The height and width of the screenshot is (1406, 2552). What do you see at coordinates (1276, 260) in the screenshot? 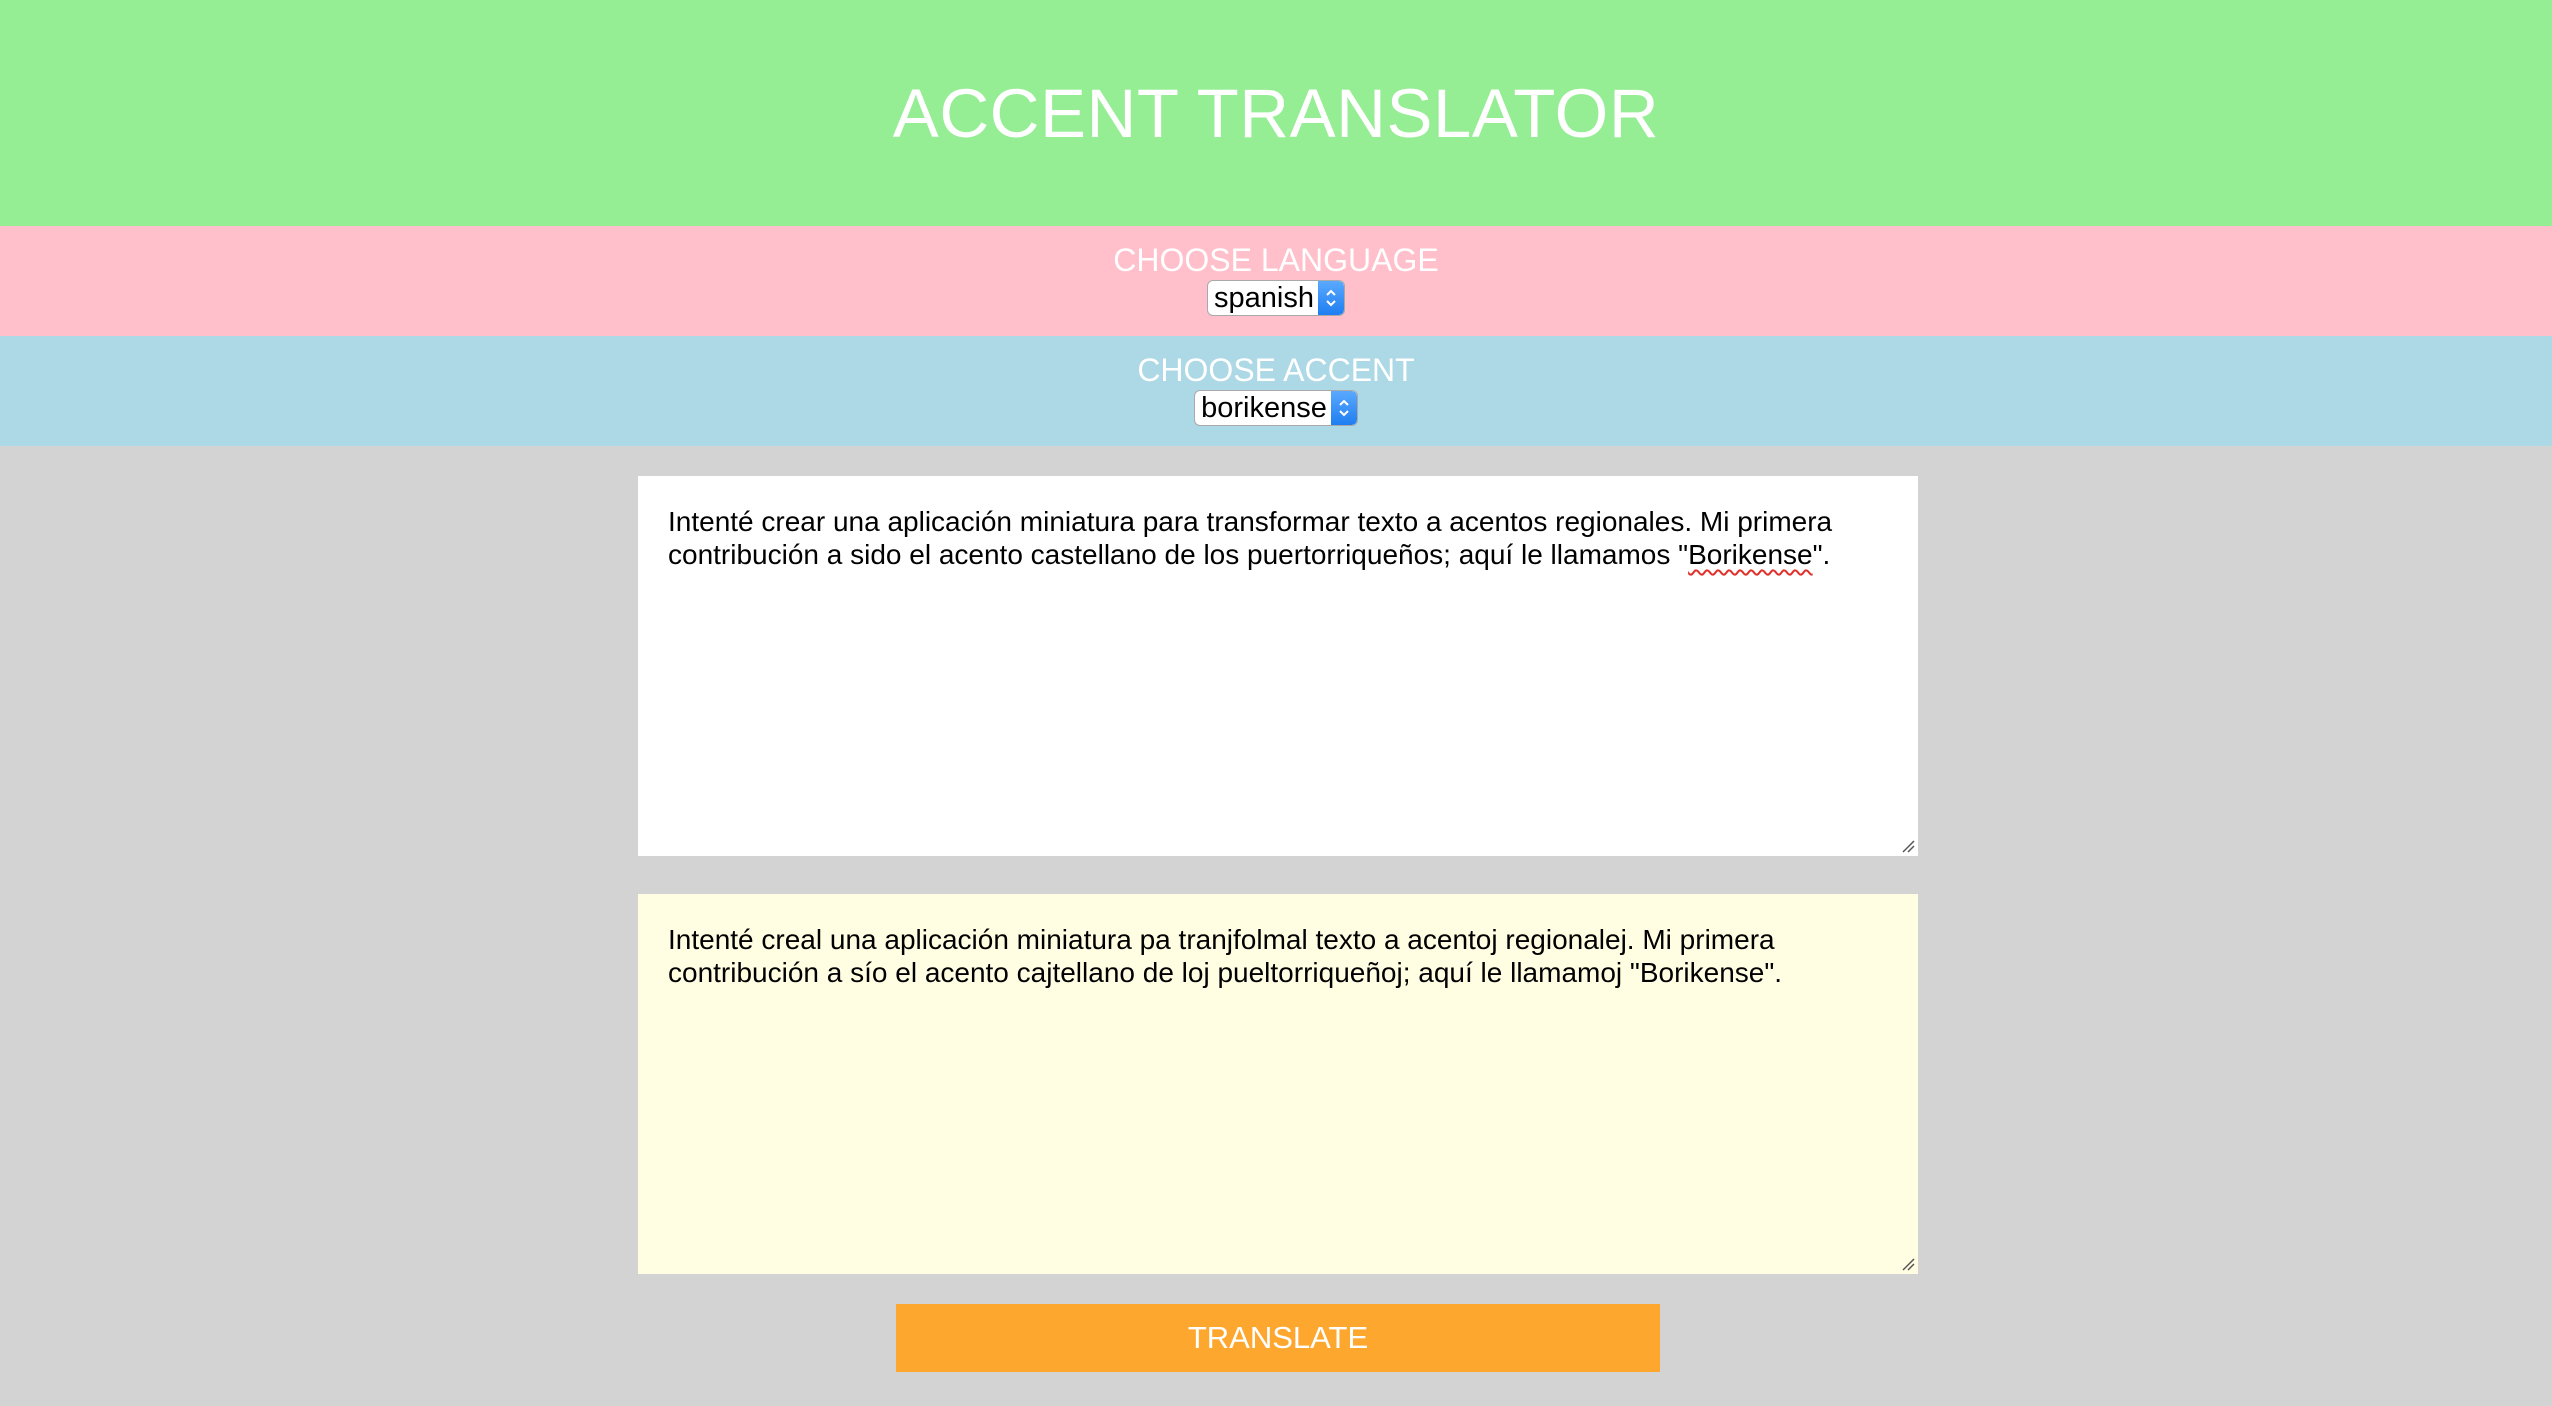
I see `language-label: CHOOSE LANGUAGE` at bounding box center [1276, 260].